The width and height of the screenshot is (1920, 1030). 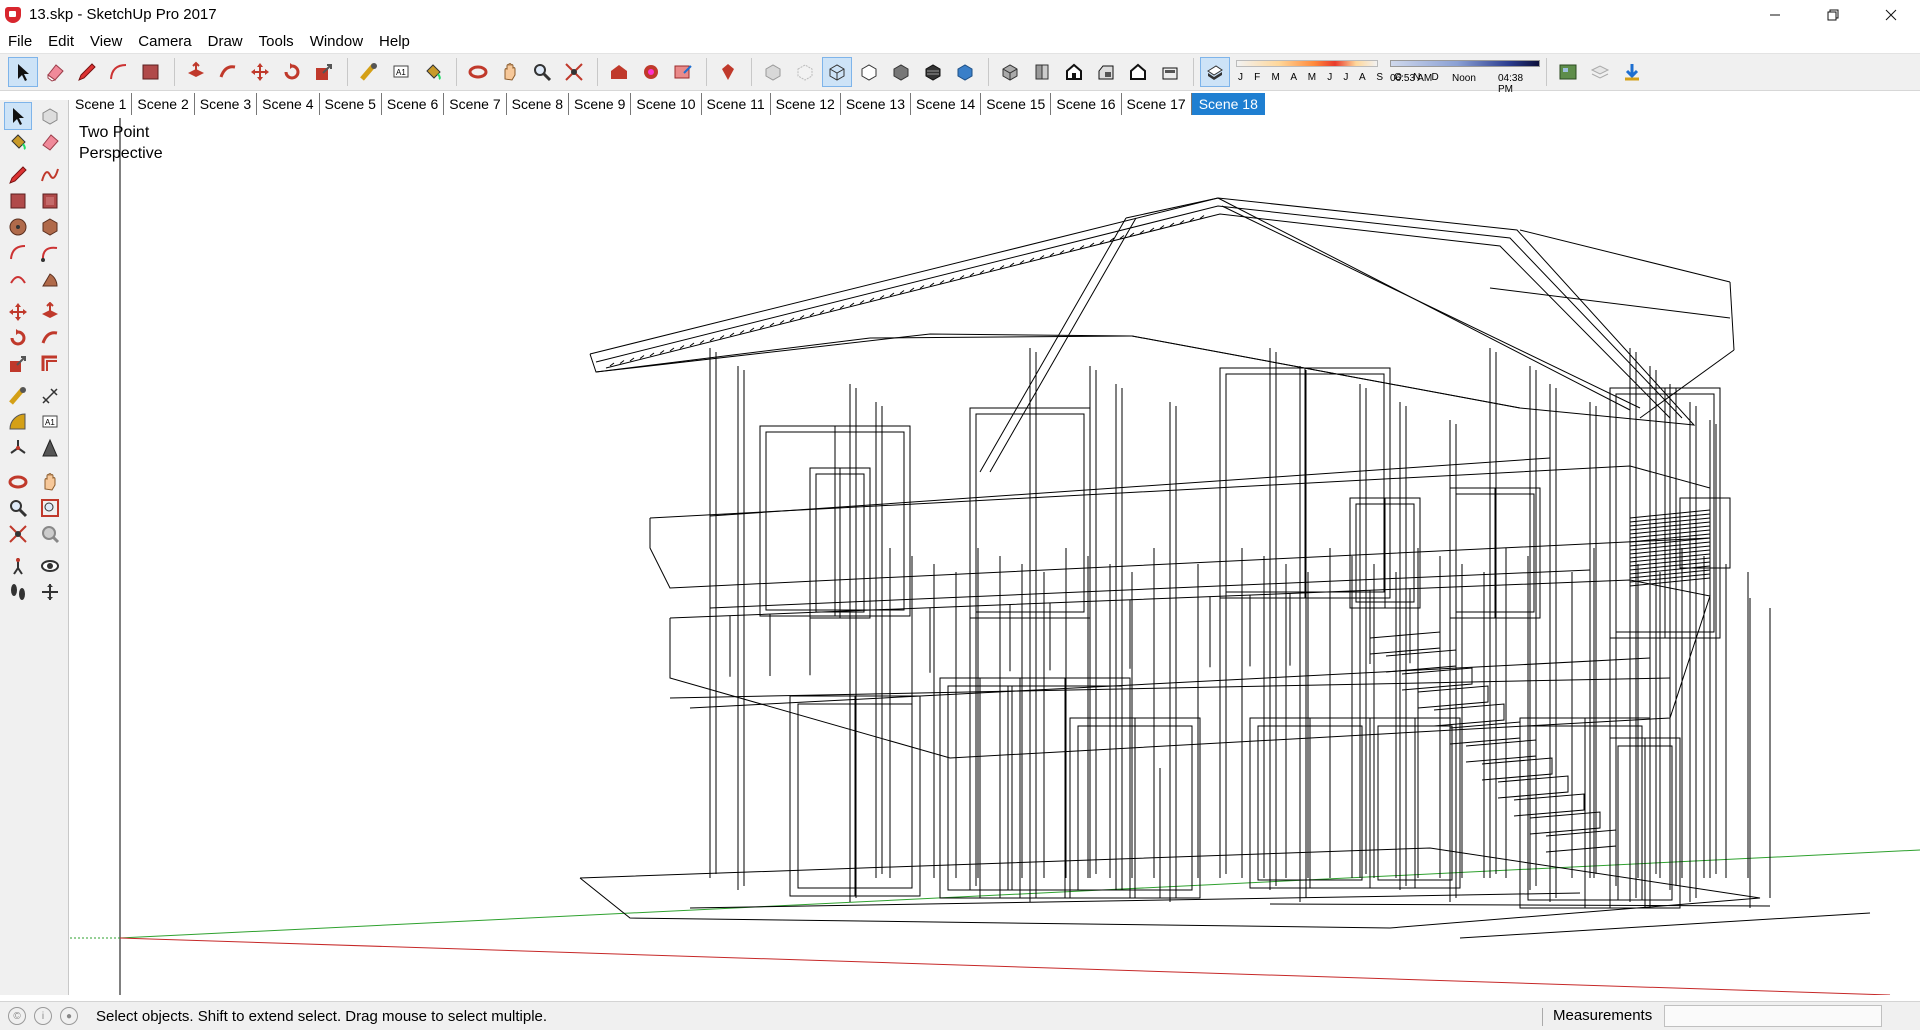 I want to click on rotated-rectangle-tool-button, so click(x=50, y=201).